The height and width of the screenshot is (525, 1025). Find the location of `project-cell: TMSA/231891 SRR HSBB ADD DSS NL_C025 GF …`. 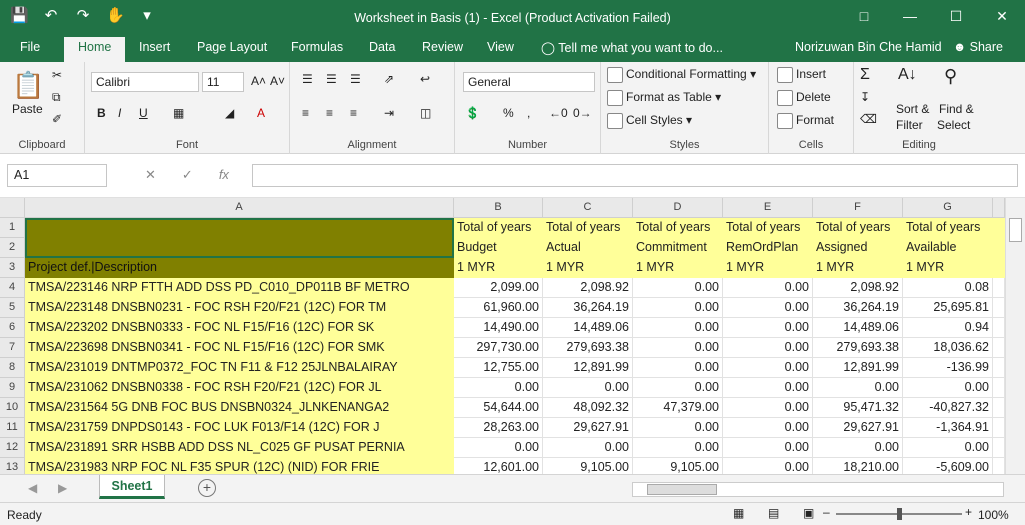

project-cell: TMSA/231891 SRR HSBB ADD DSS NL_C025 GF … is located at coordinates (239, 448).